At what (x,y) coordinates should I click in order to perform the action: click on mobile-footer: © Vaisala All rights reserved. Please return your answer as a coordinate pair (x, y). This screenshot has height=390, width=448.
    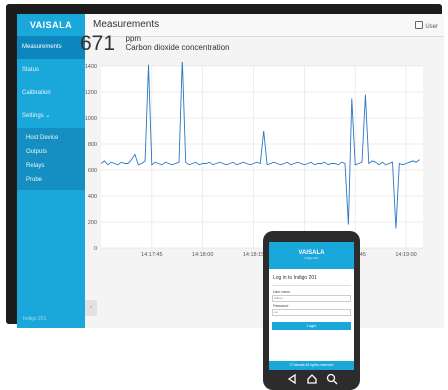
    Looking at the image, I should click on (311, 365).